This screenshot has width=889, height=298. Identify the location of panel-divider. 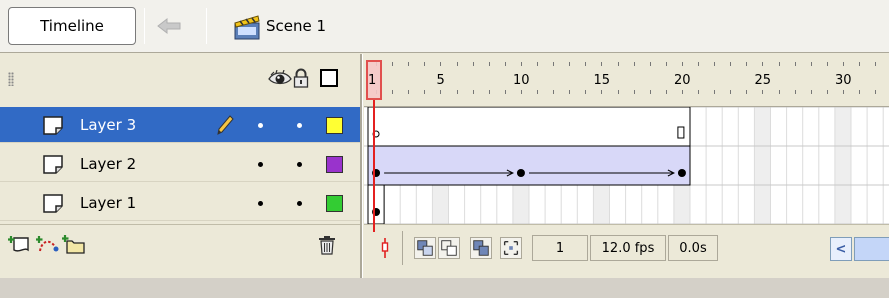
(361, 166).